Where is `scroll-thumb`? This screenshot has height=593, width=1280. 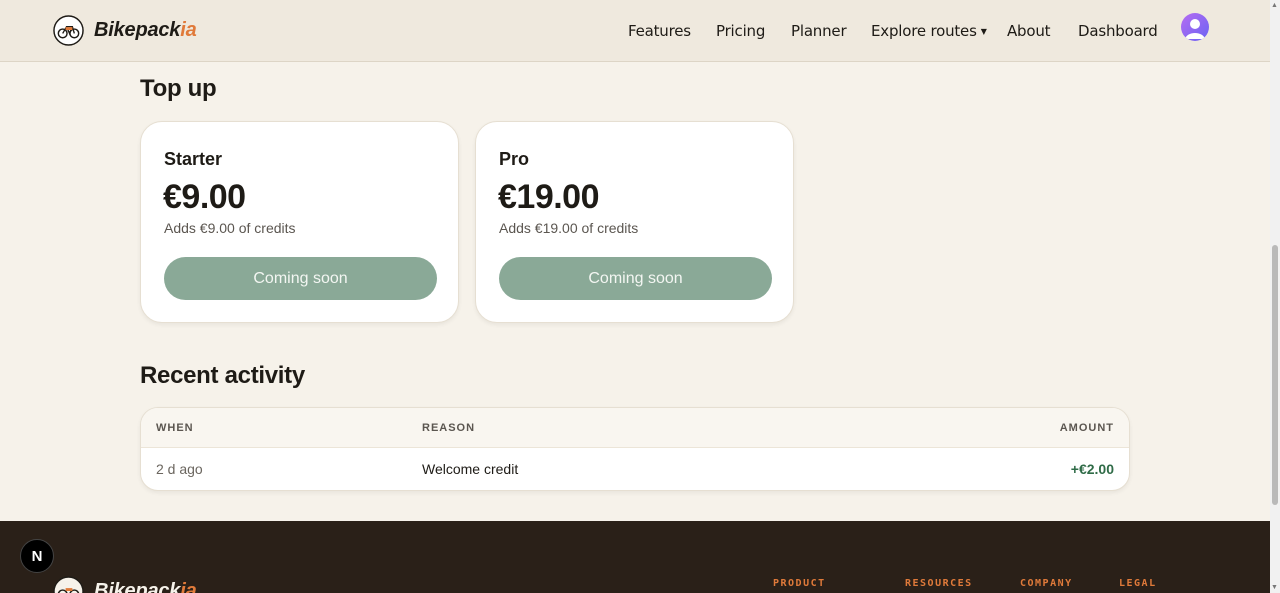 scroll-thumb is located at coordinates (1275, 375).